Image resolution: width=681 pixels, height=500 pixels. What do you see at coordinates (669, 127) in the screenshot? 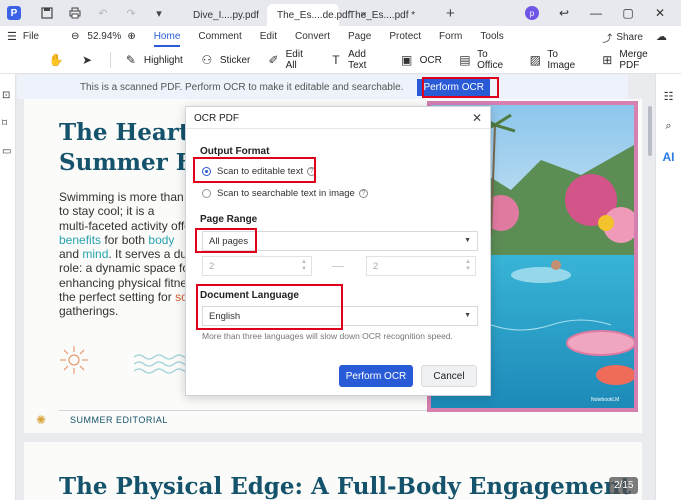
I see `search-icon: ⌕` at bounding box center [669, 127].